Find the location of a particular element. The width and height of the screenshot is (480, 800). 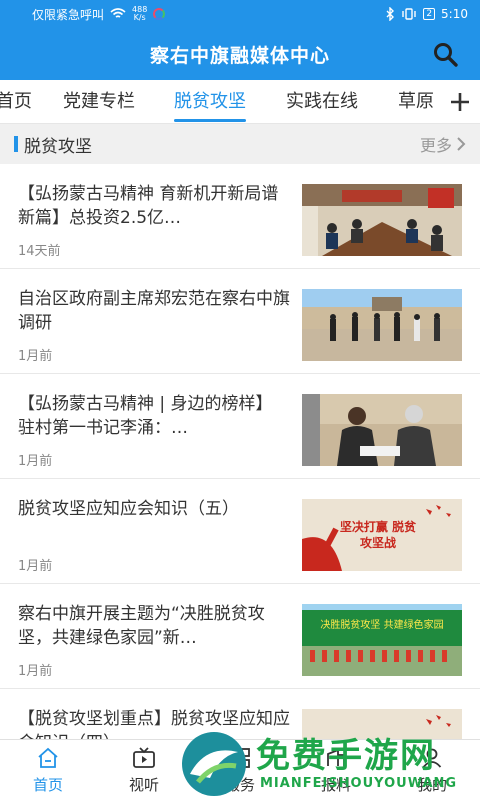

article-title: 【脱贫攻坚划重点】脱贫攻坚应知应会知识（四） is located at coordinates (154, 724).